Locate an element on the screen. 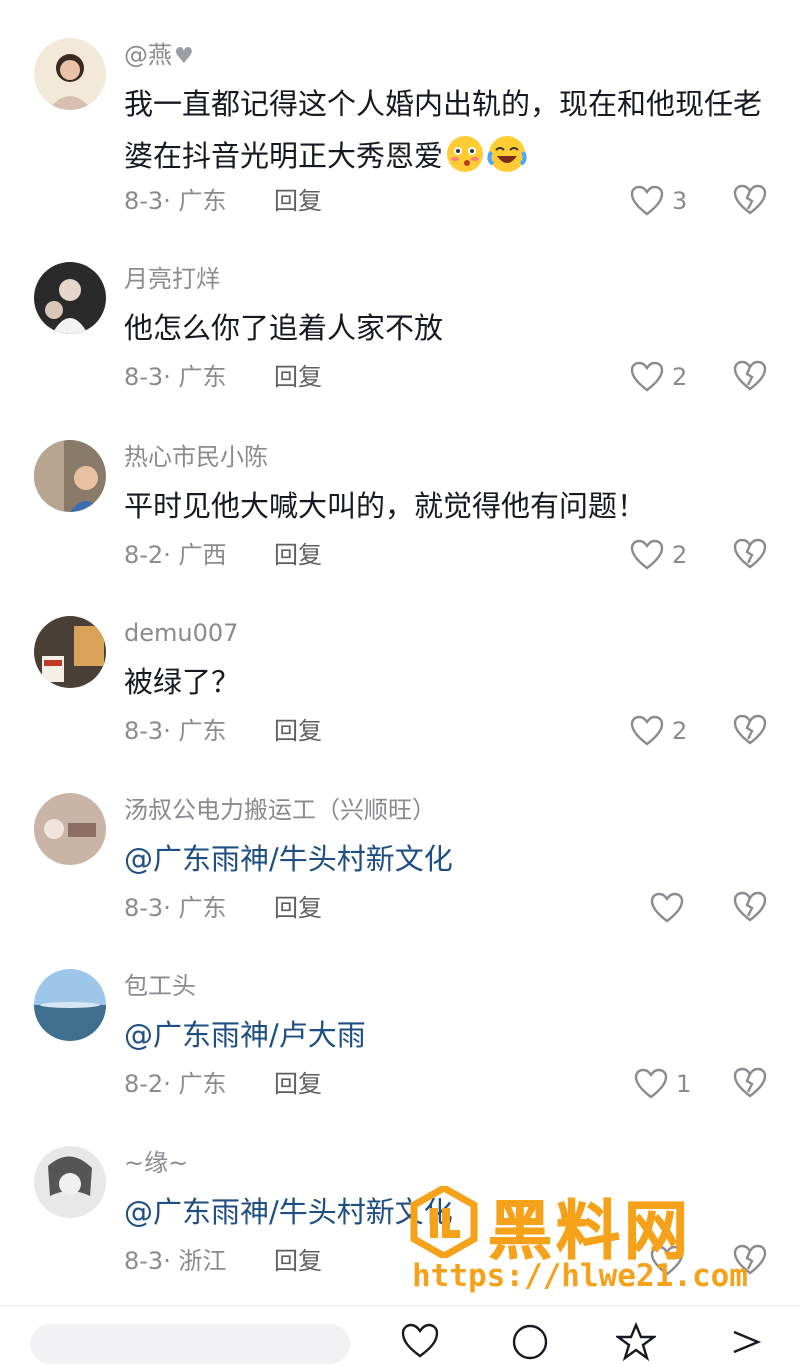 The width and height of the screenshot is (800, 1366). comment-bar-icon is located at coordinates (530, 1342).